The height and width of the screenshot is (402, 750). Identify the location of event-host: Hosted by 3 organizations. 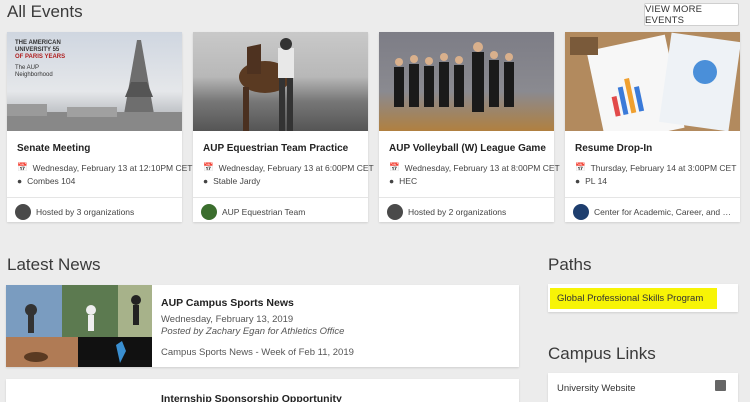
(85, 212).